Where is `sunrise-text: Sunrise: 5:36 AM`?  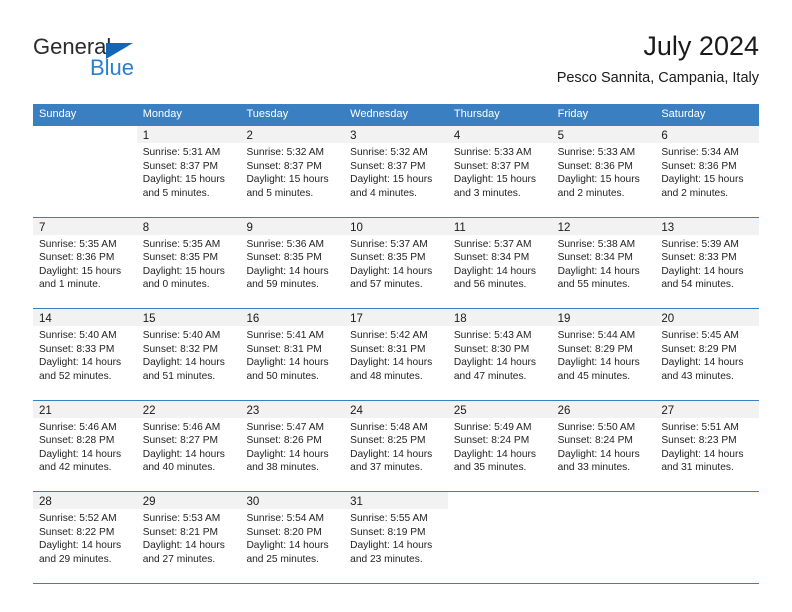 sunrise-text: Sunrise: 5:36 AM is located at coordinates (285, 244).